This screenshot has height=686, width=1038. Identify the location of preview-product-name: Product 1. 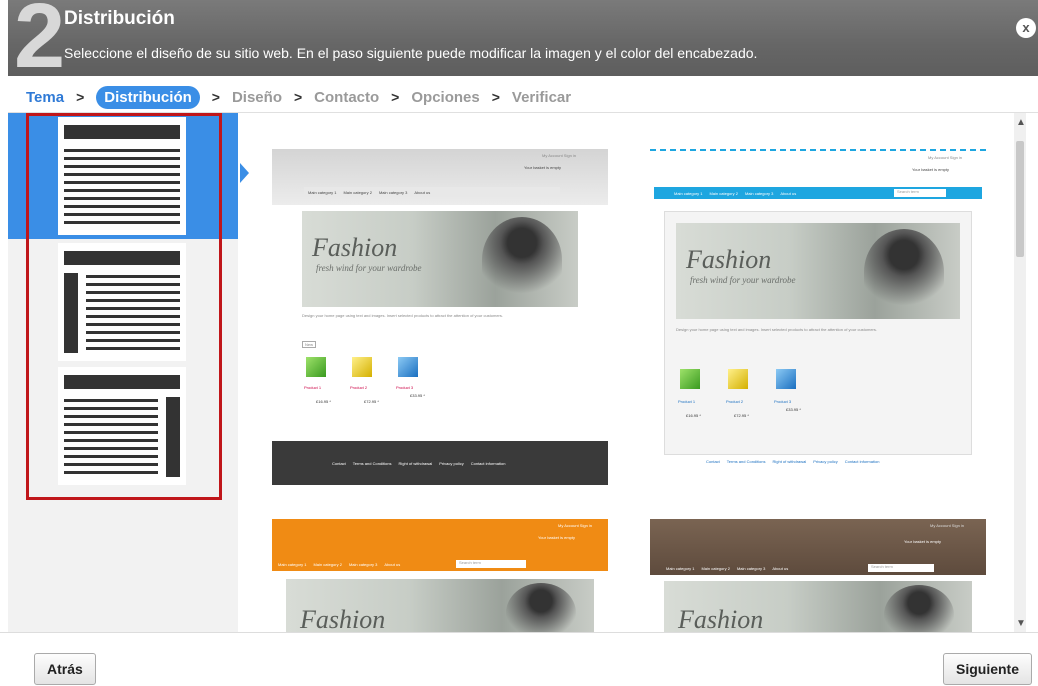
(687, 401).